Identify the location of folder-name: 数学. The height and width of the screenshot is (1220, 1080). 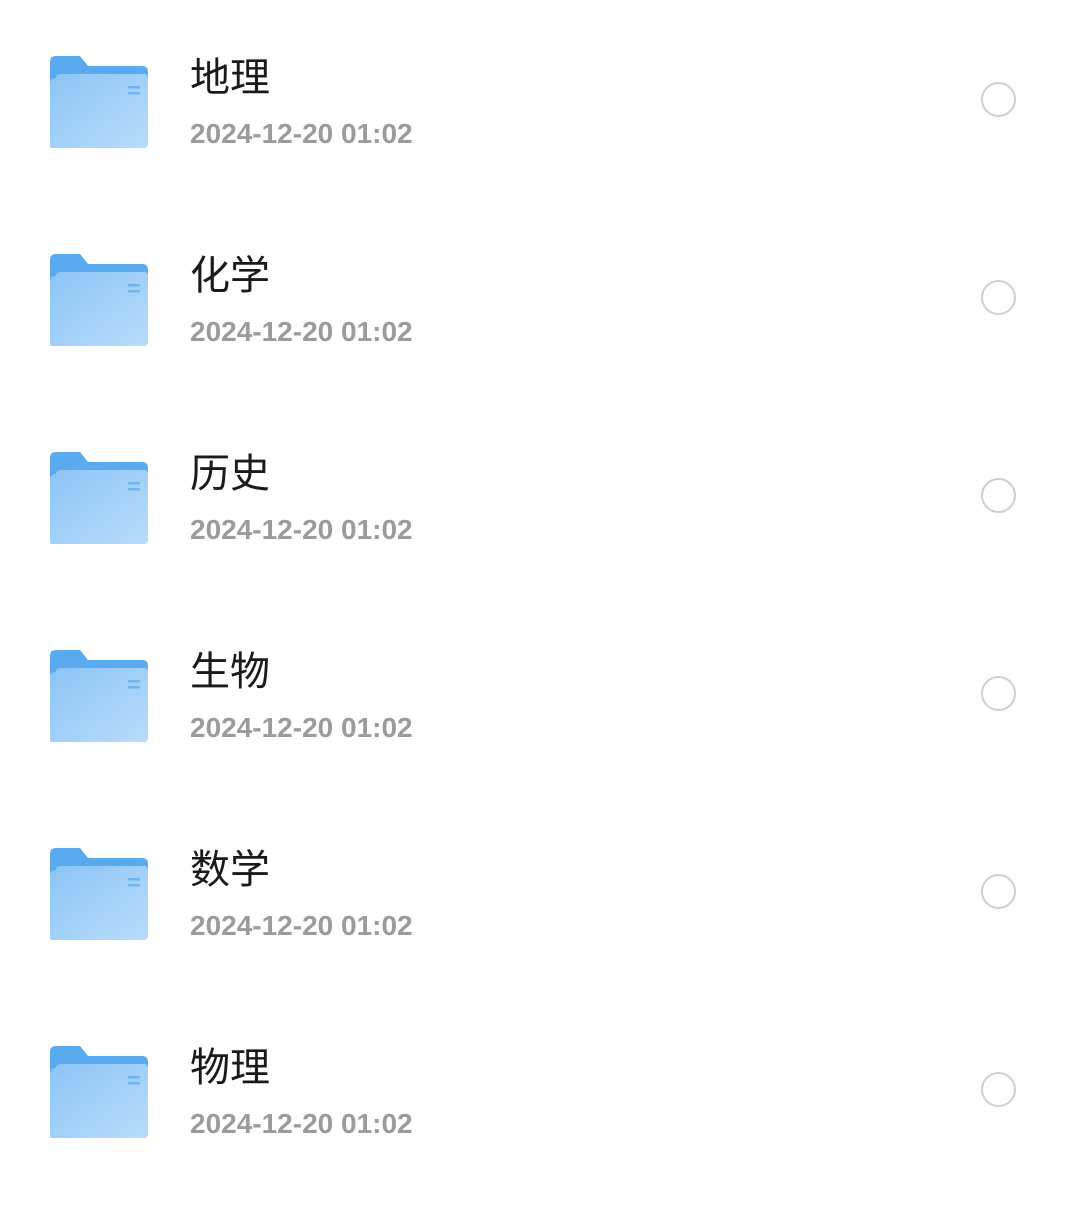
(230, 870).